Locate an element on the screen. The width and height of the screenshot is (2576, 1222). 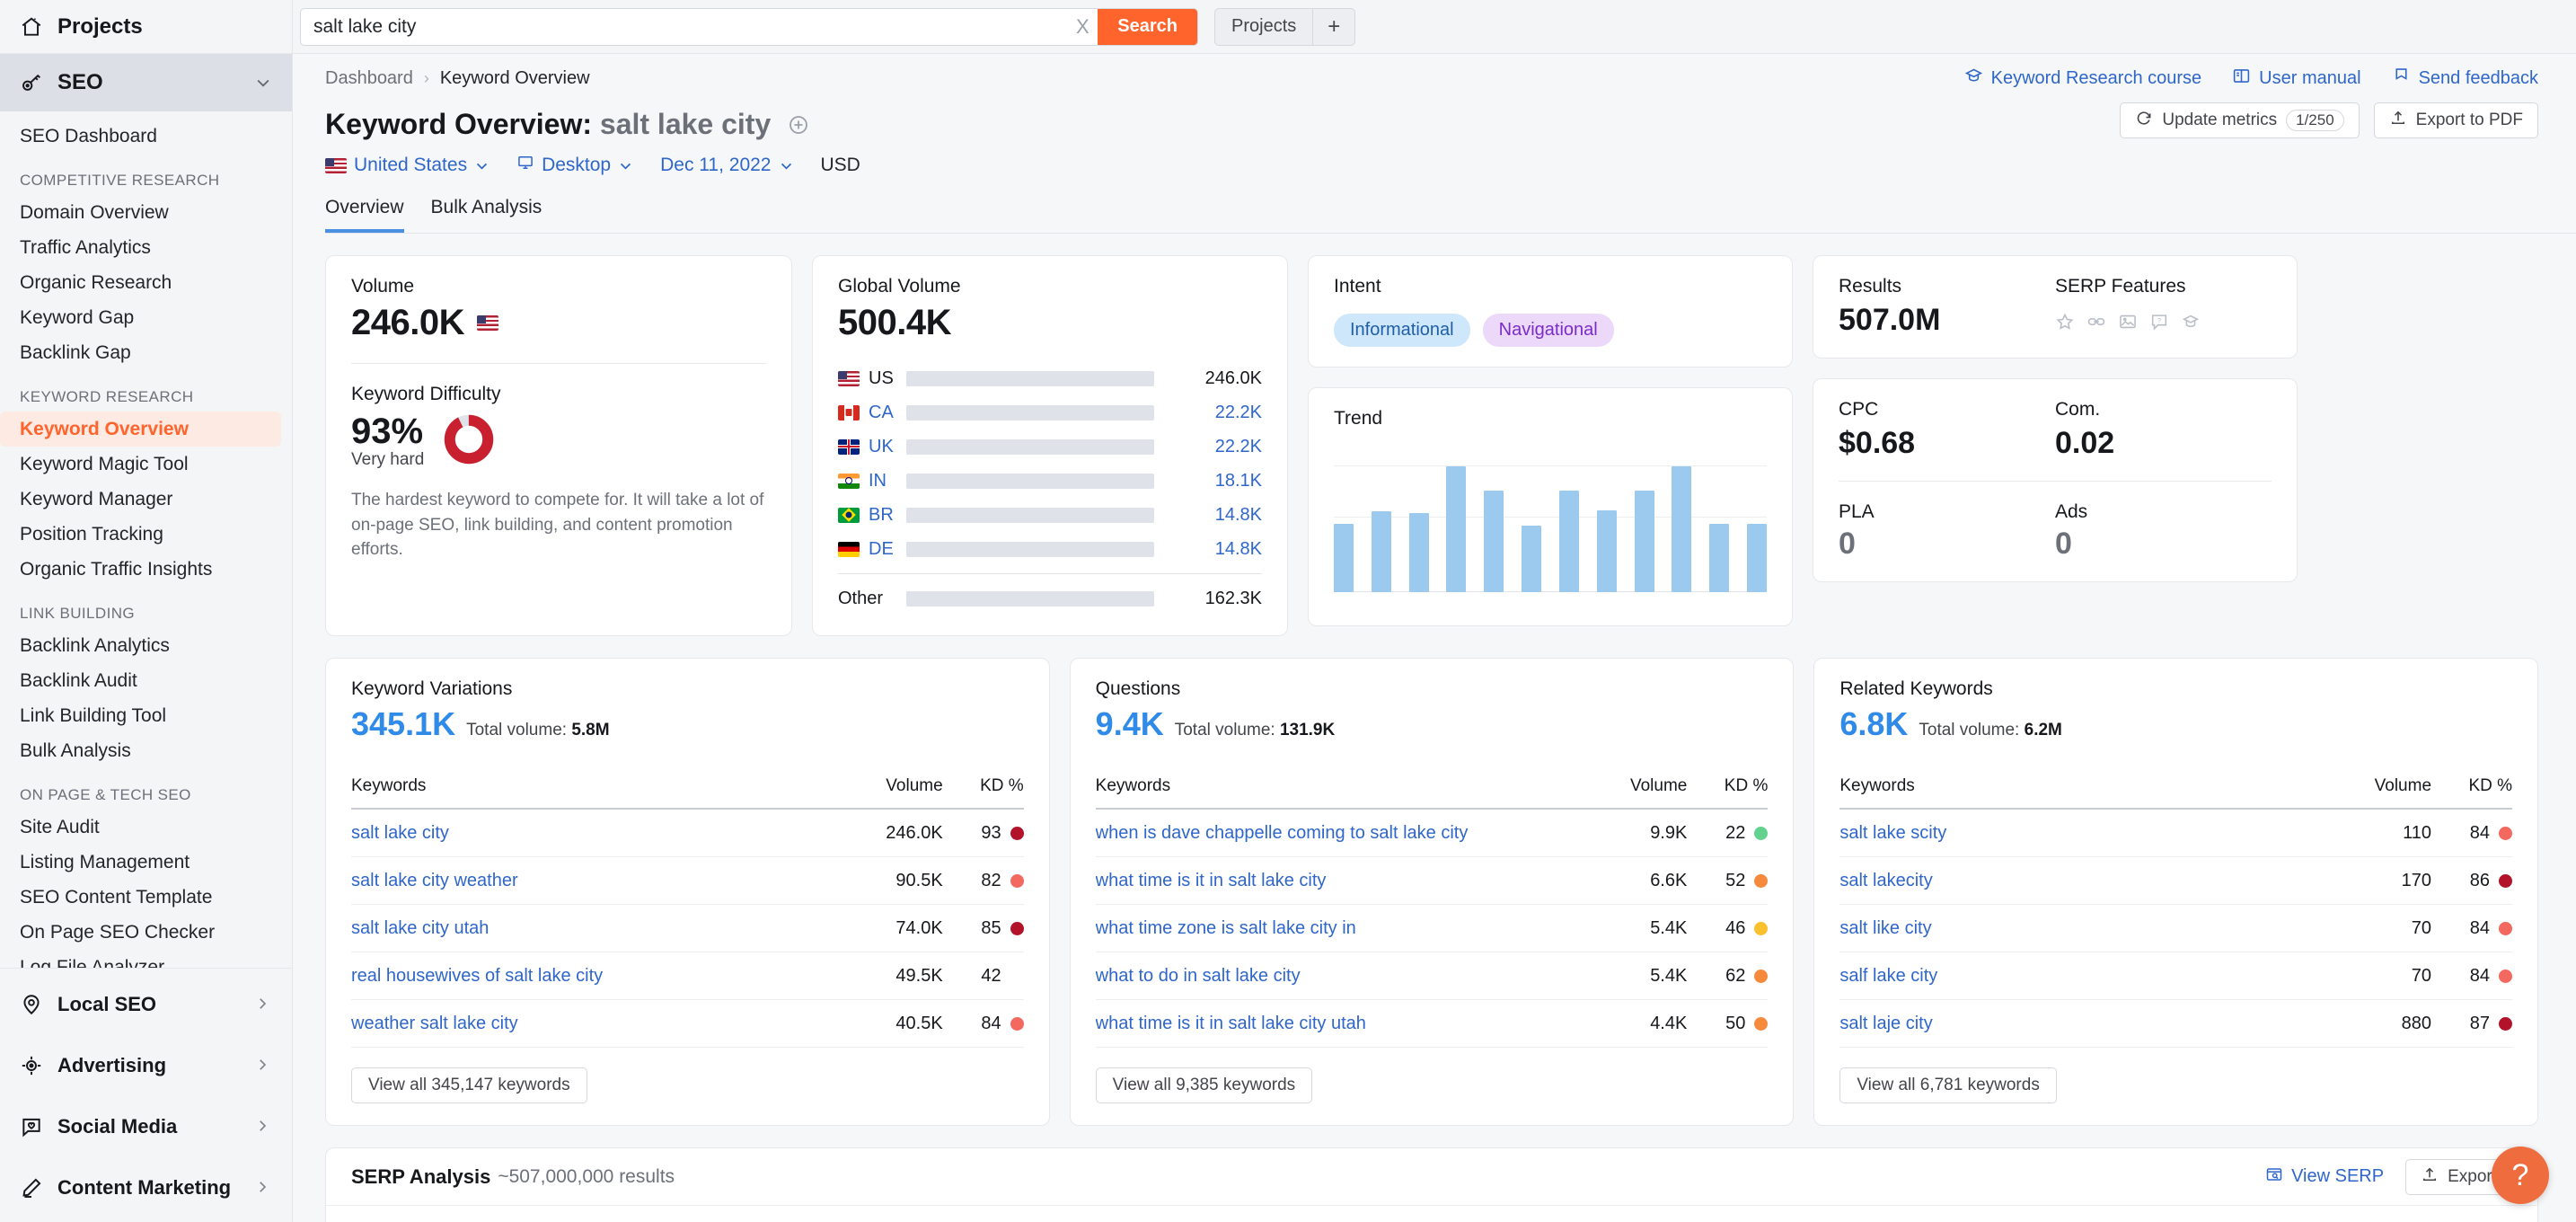
sidebar-item-log-file-analyzer: Log File Analyzer is located at coordinates (146, 959).